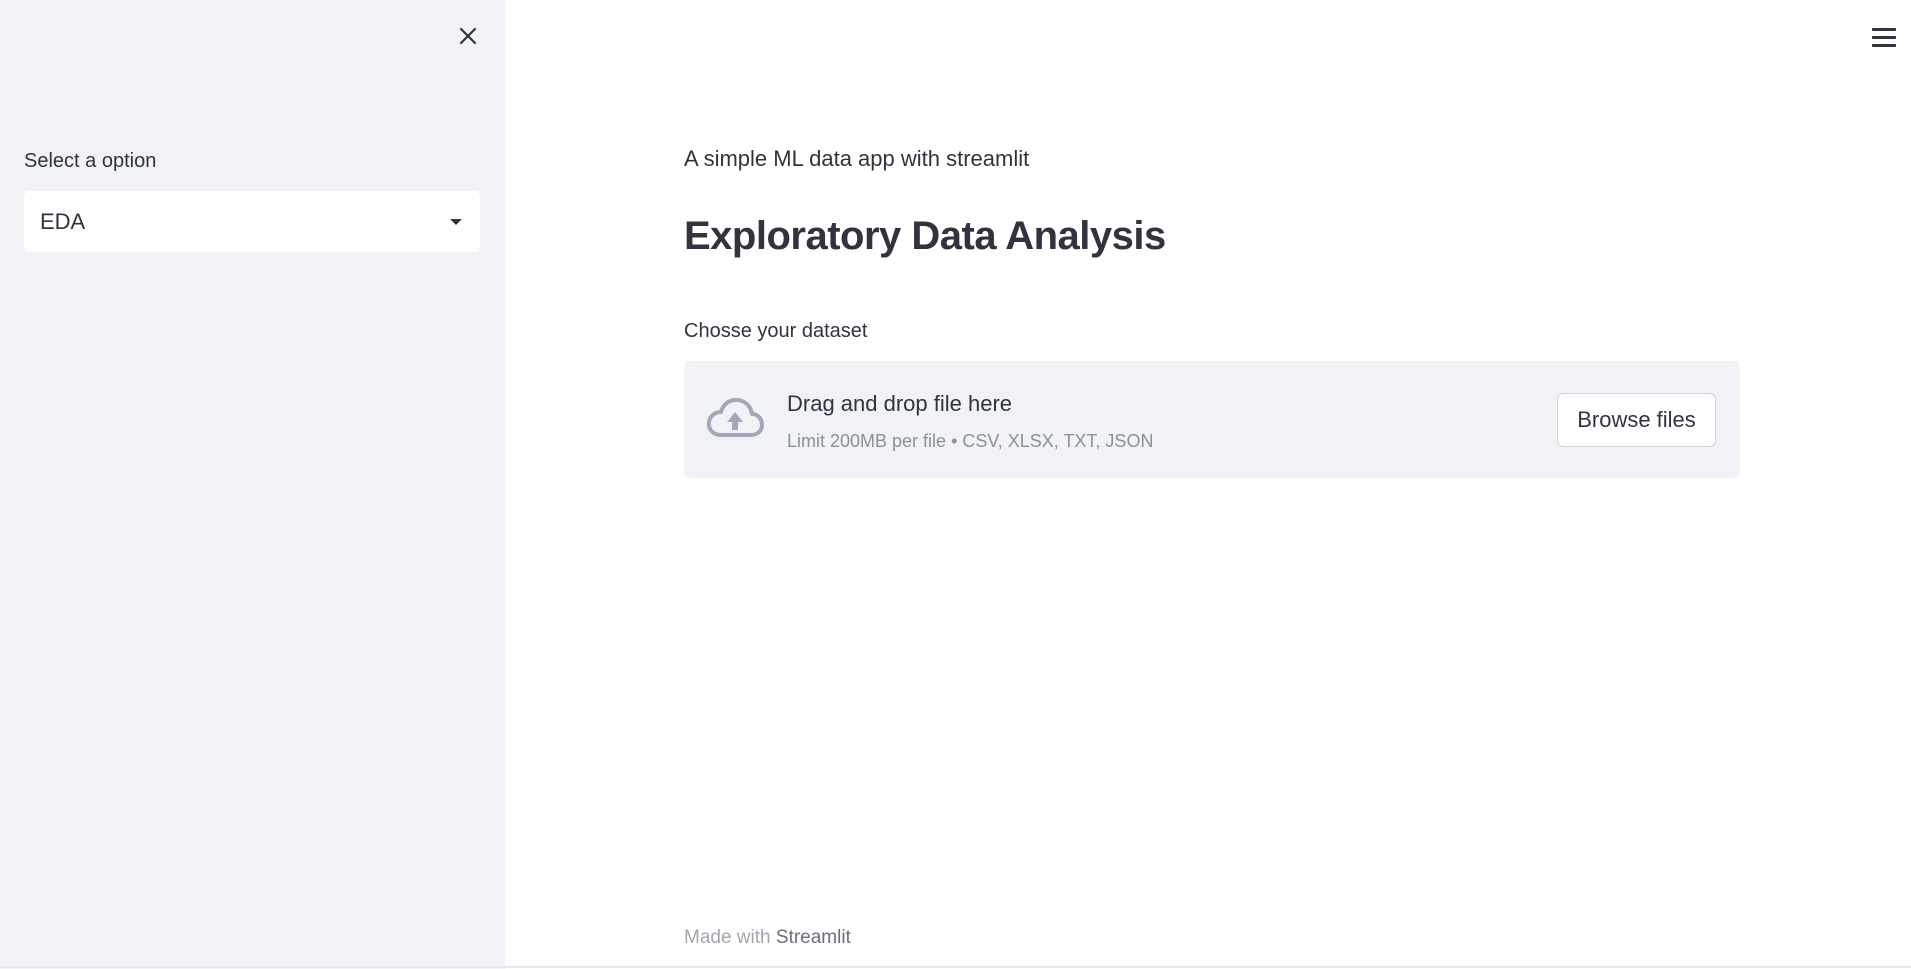  What do you see at coordinates (735, 417) in the screenshot?
I see `cloud-upload-icon` at bounding box center [735, 417].